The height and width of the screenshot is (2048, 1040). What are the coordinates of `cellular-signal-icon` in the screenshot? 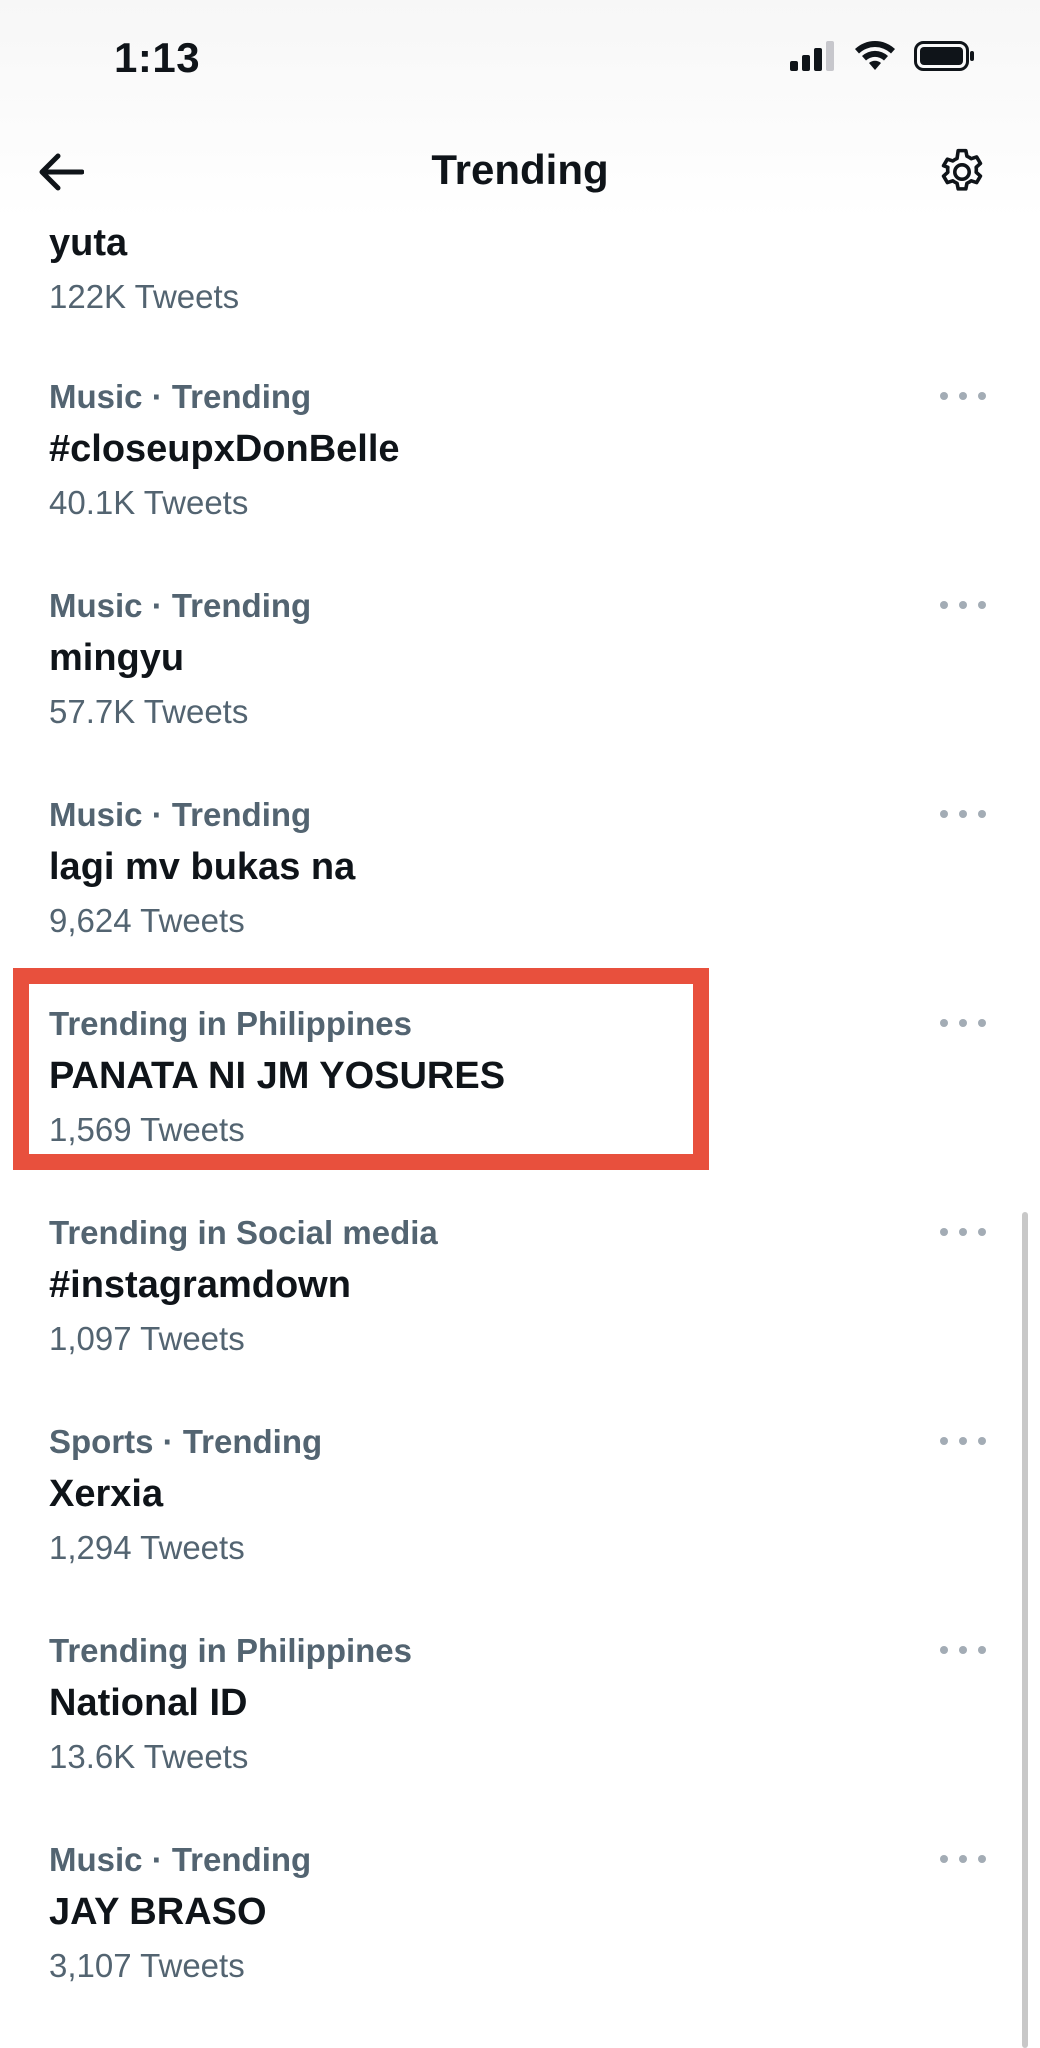 It's located at (813, 58).